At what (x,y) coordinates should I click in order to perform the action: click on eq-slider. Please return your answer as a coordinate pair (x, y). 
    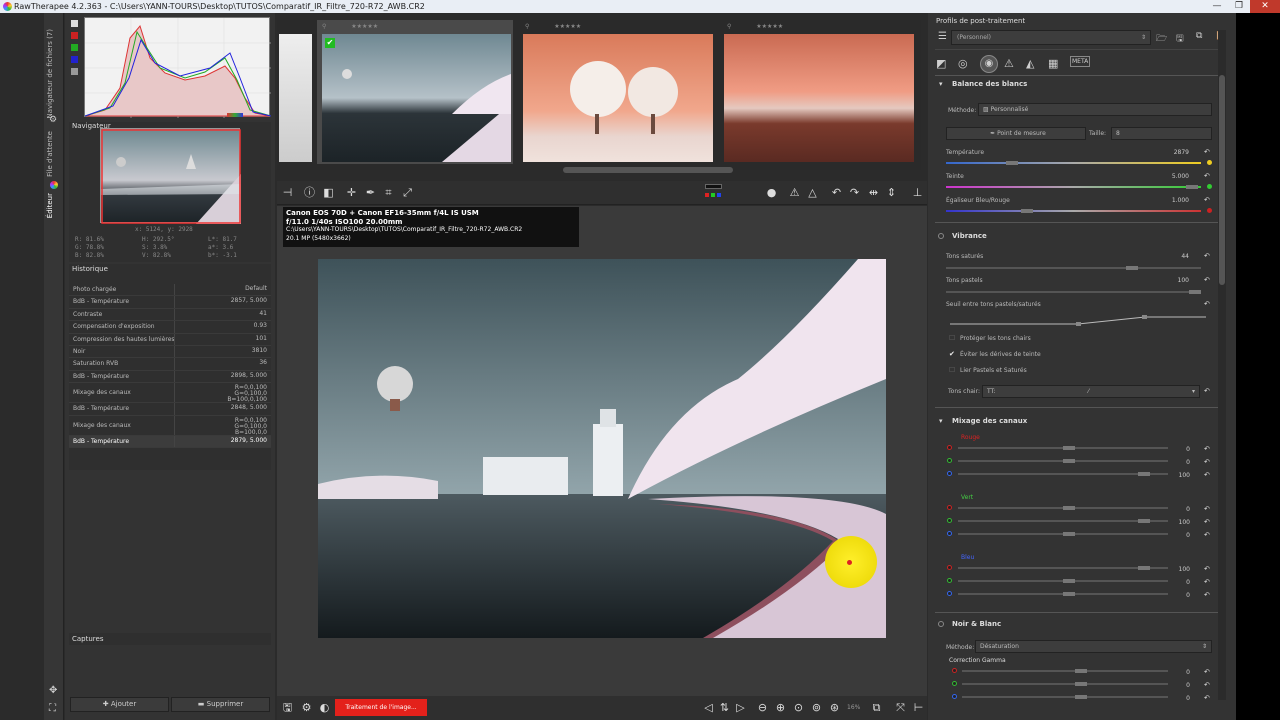
    Looking at the image, I should click on (1073, 211).